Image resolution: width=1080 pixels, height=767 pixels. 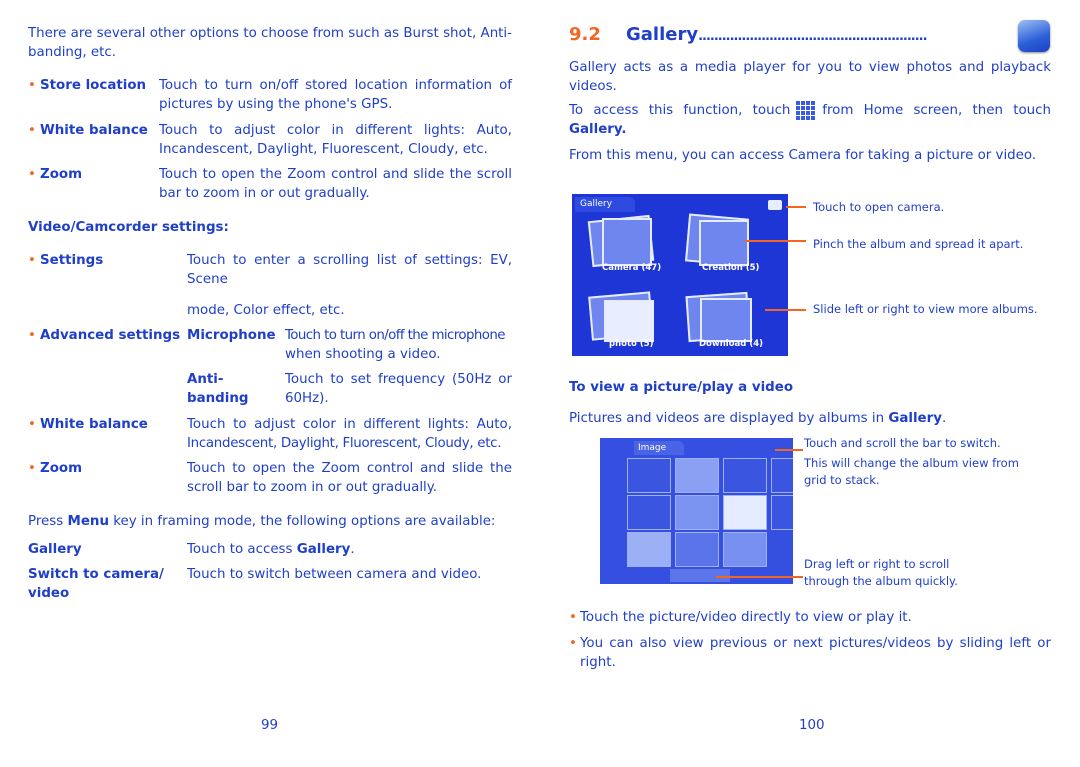 I want to click on desc-line: Scene, so click(x=207, y=279).